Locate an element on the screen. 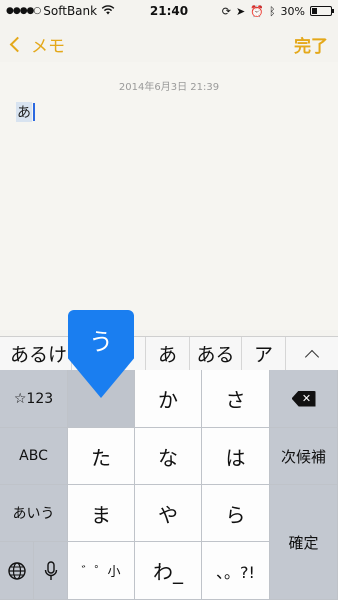  next-candidate-key: 次候補 is located at coordinates (304, 456).